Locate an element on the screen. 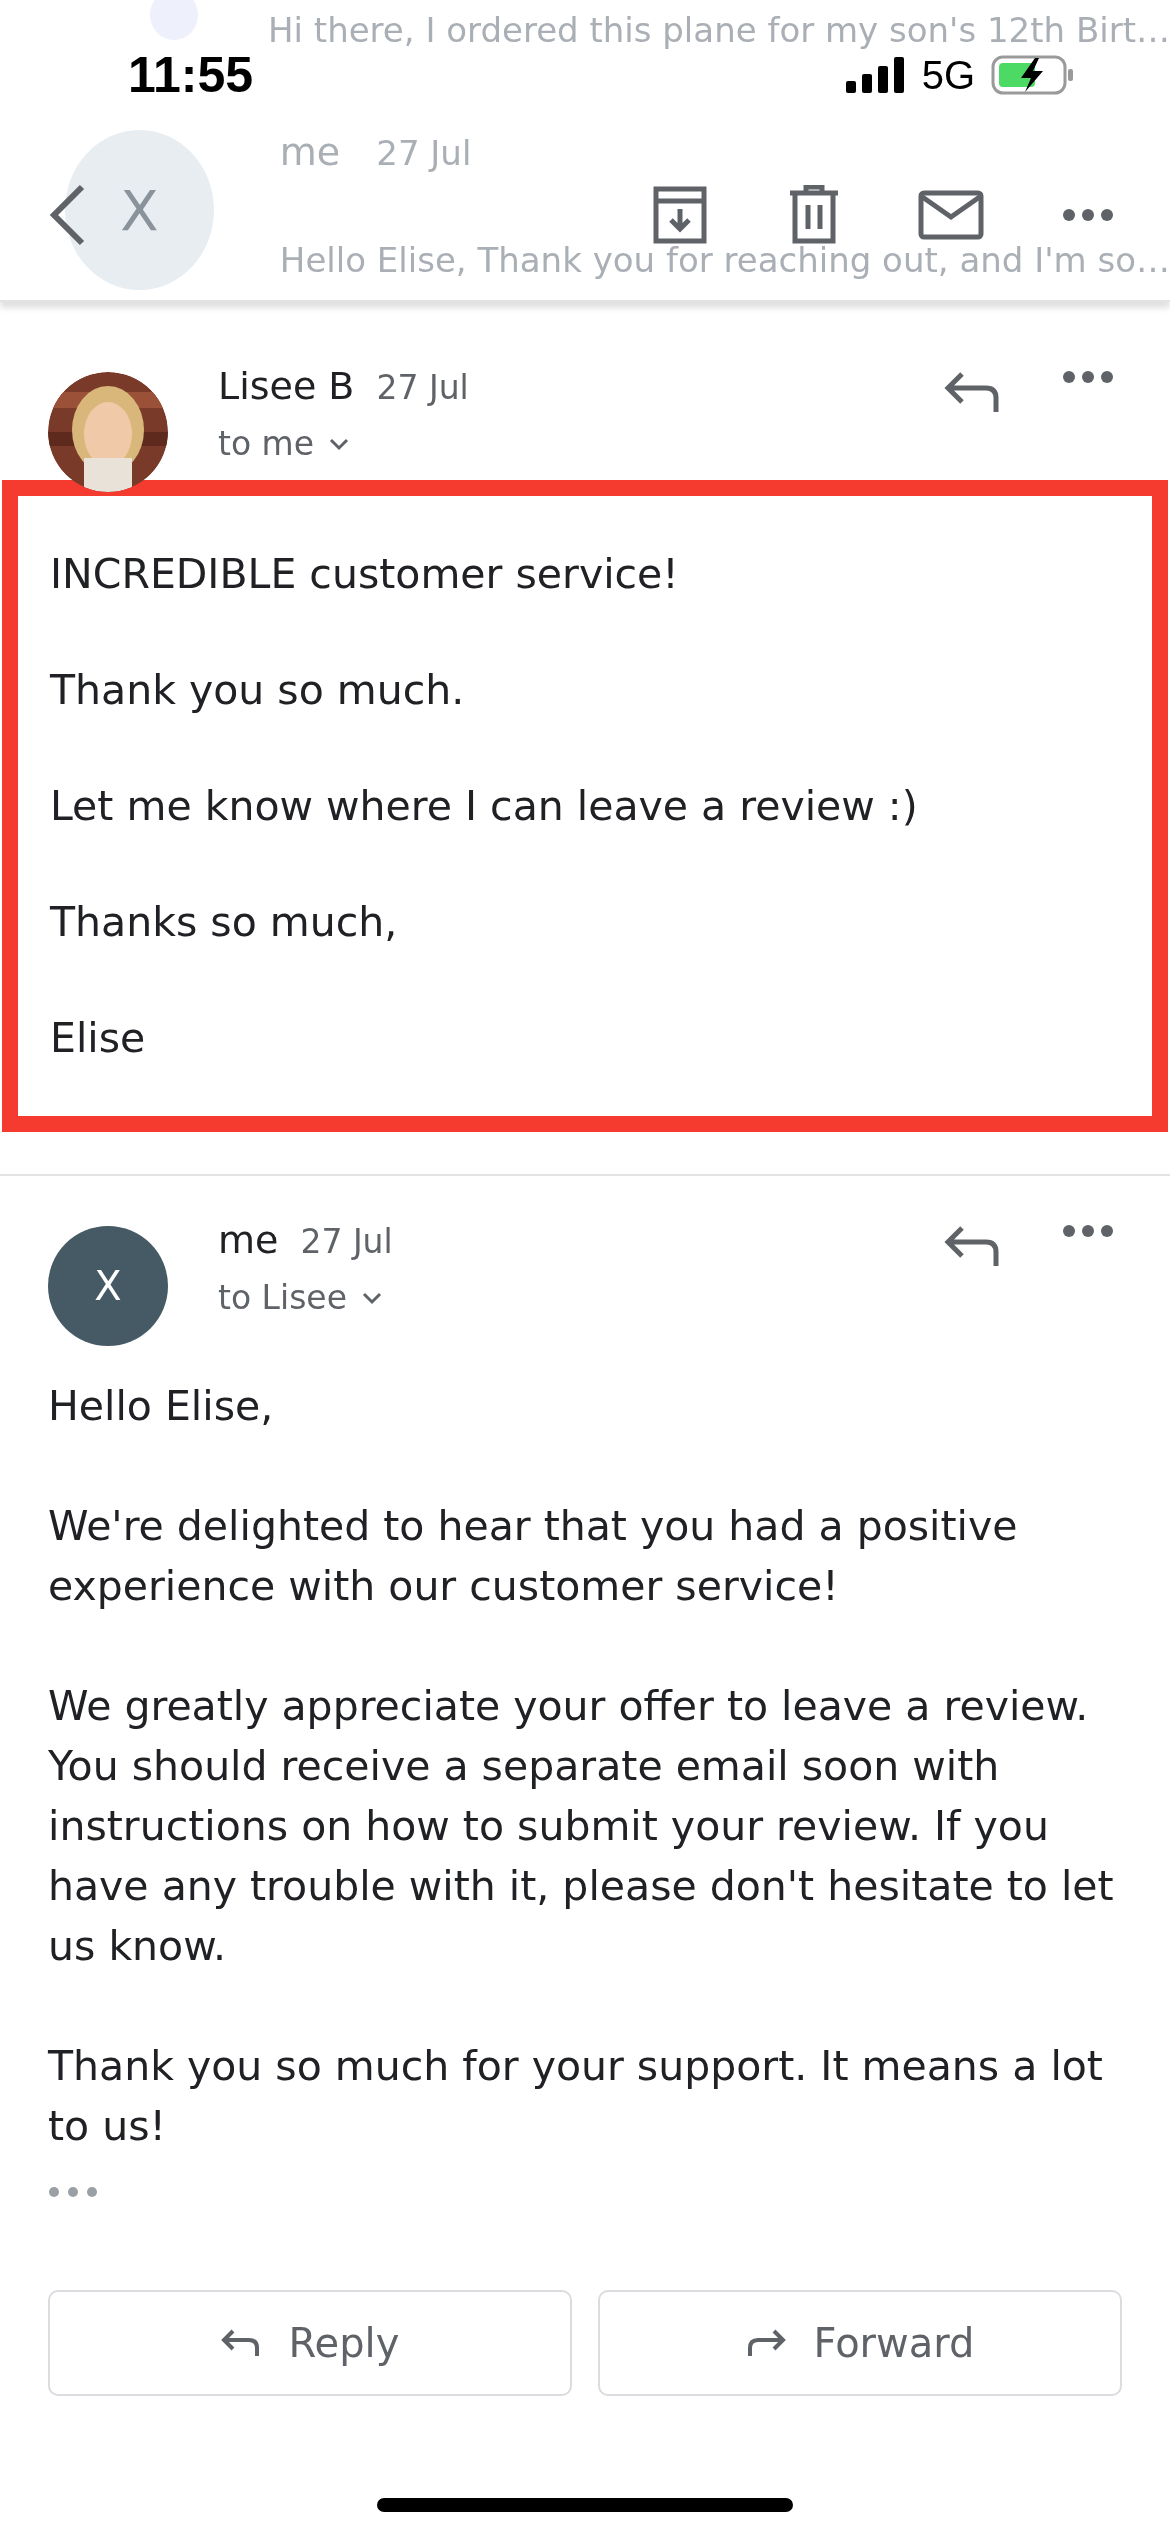 This screenshot has height=2532, width=1170. status-time: 11:55 is located at coordinates (191, 75).